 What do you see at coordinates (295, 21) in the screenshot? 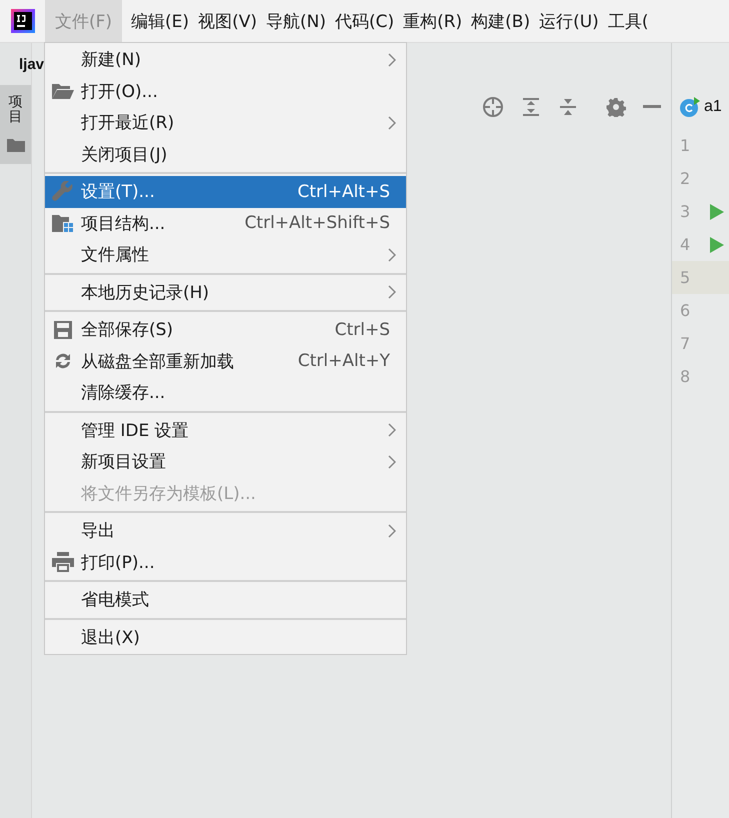
I see `menubar-item: 导航(N)` at bounding box center [295, 21].